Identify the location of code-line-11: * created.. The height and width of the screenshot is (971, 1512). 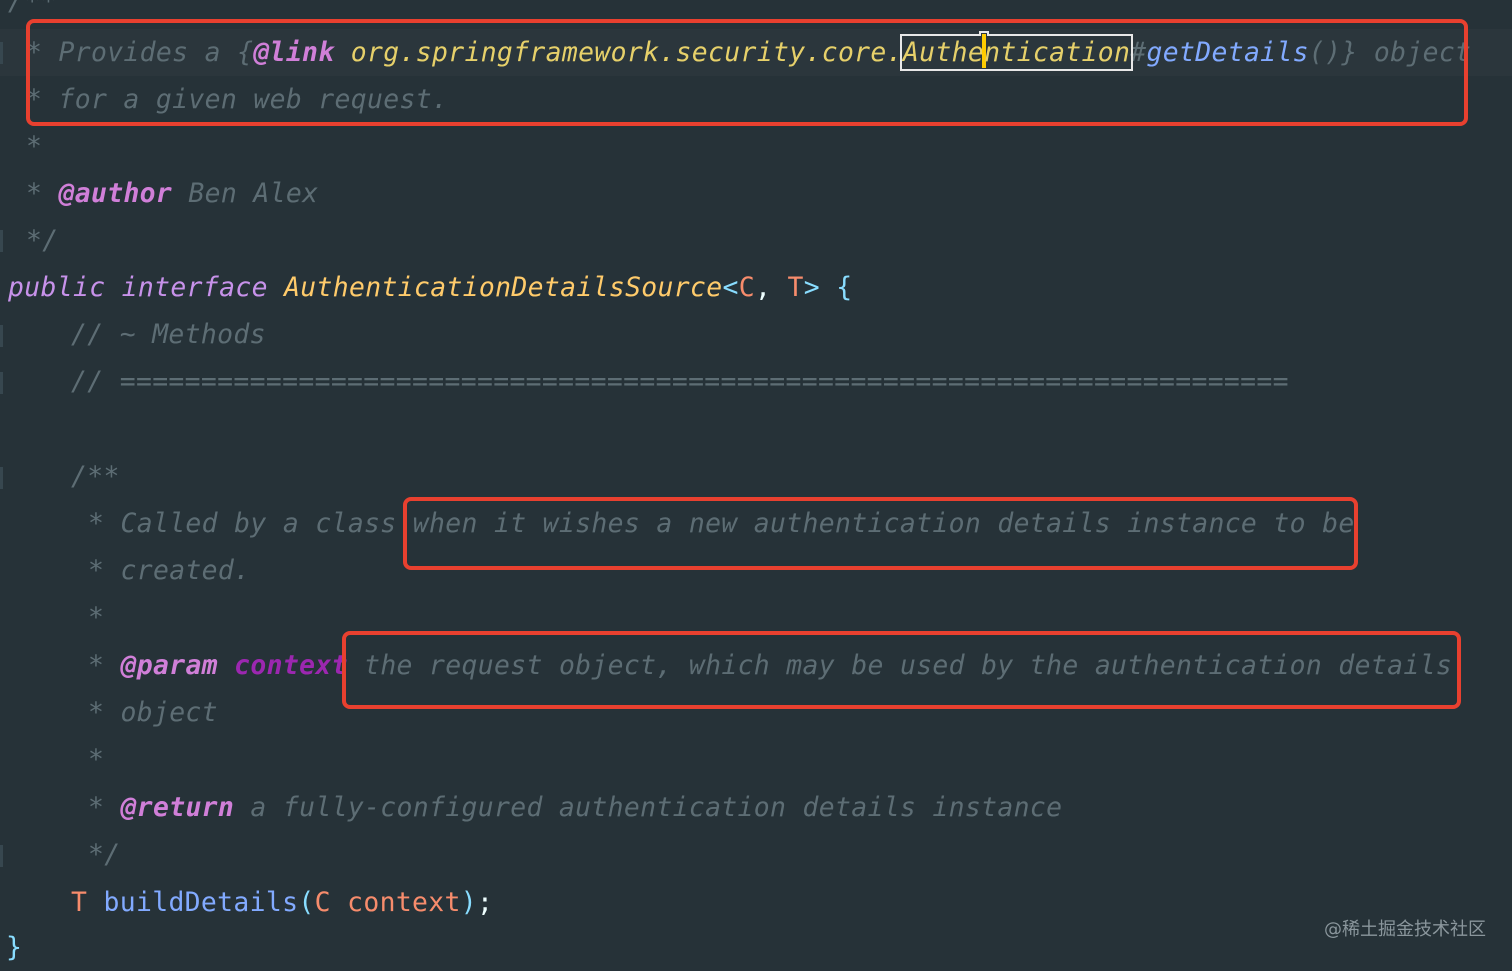
(169, 570).